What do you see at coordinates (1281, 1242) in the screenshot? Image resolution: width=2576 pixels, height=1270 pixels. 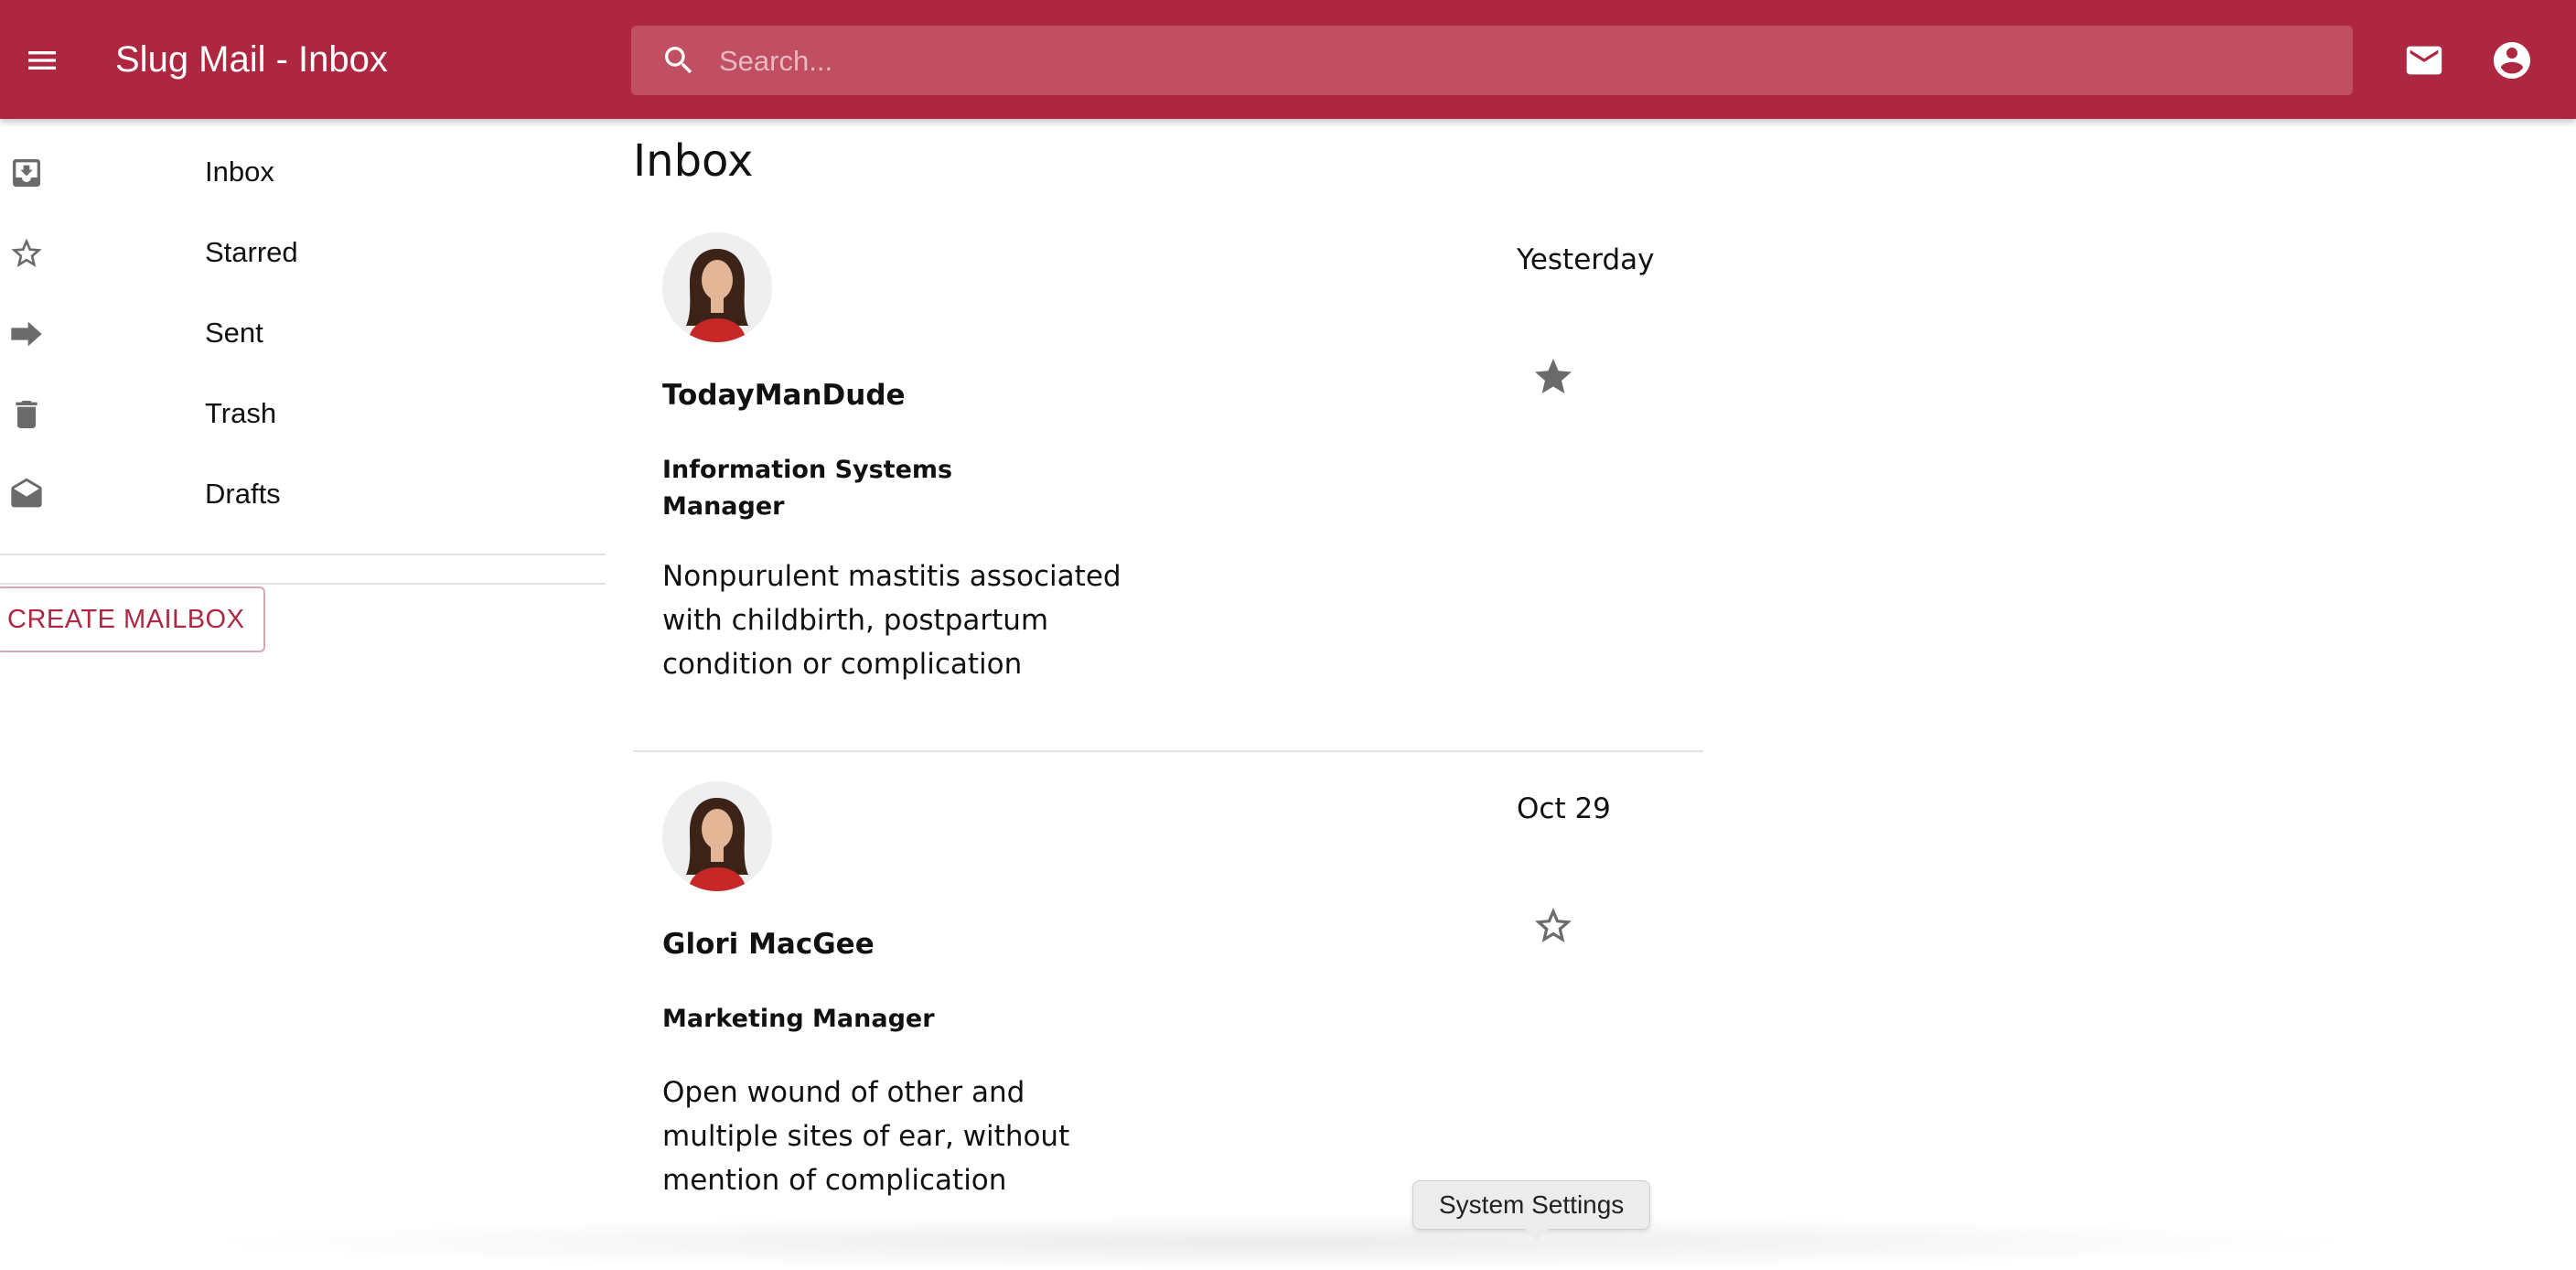 I see `dock-shadow` at bounding box center [1281, 1242].